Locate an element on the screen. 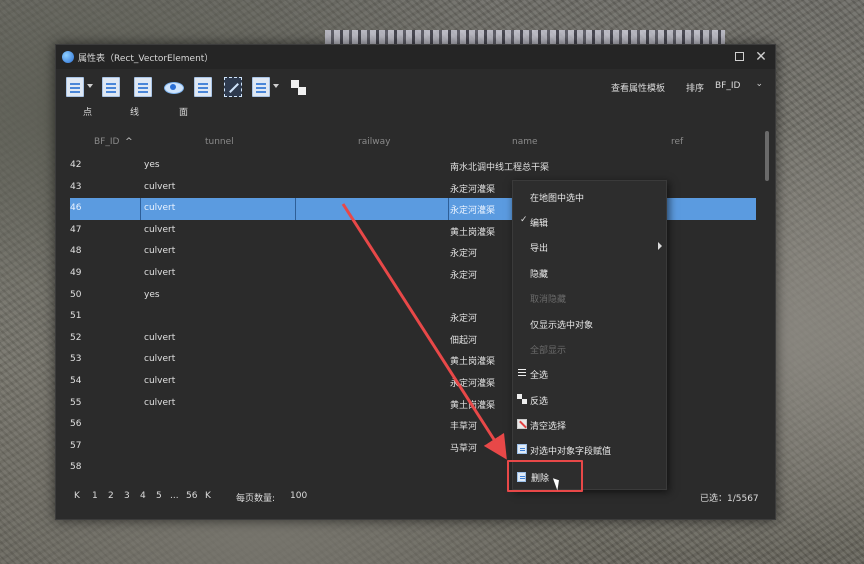 The height and width of the screenshot is (564, 864). menu-item-label: 导出 is located at coordinates (539, 249).